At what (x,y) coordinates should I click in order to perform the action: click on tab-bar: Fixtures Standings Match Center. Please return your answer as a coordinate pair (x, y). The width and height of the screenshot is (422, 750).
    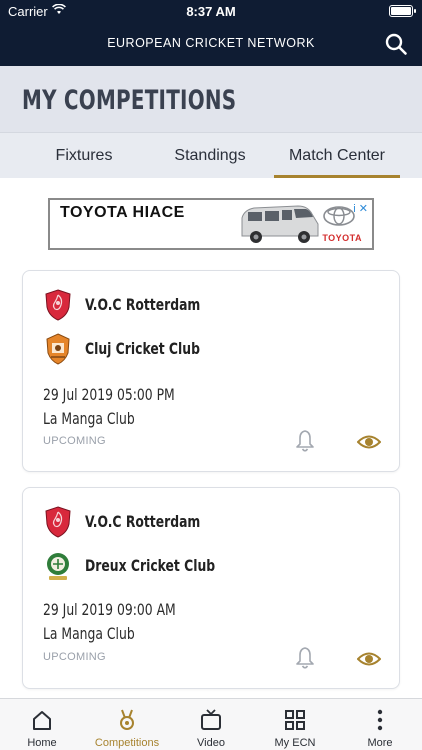
    Looking at the image, I should click on (211, 155).